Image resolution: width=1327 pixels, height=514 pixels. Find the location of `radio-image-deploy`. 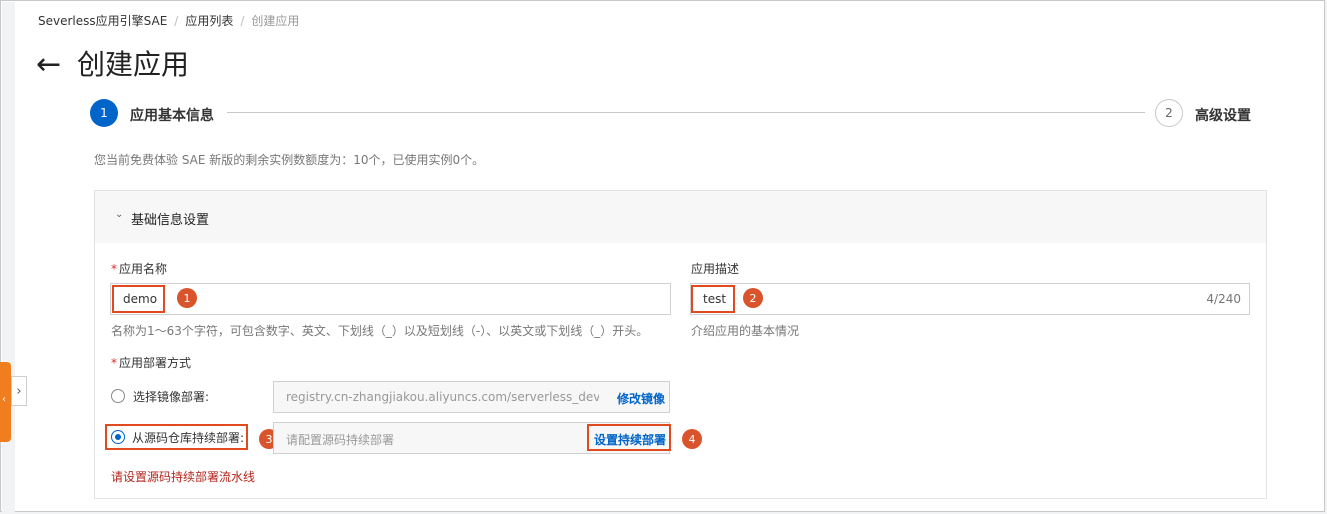

radio-image-deploy is located at coordinates (118, 396).